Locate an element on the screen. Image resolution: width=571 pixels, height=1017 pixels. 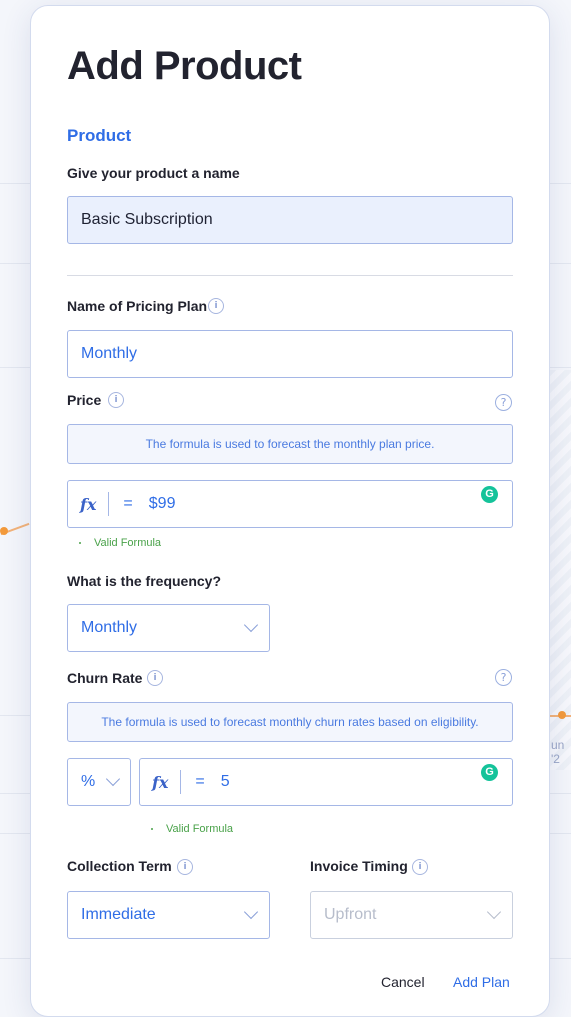
churn-validation: Valid Formula is located at coordinates (200, 829).